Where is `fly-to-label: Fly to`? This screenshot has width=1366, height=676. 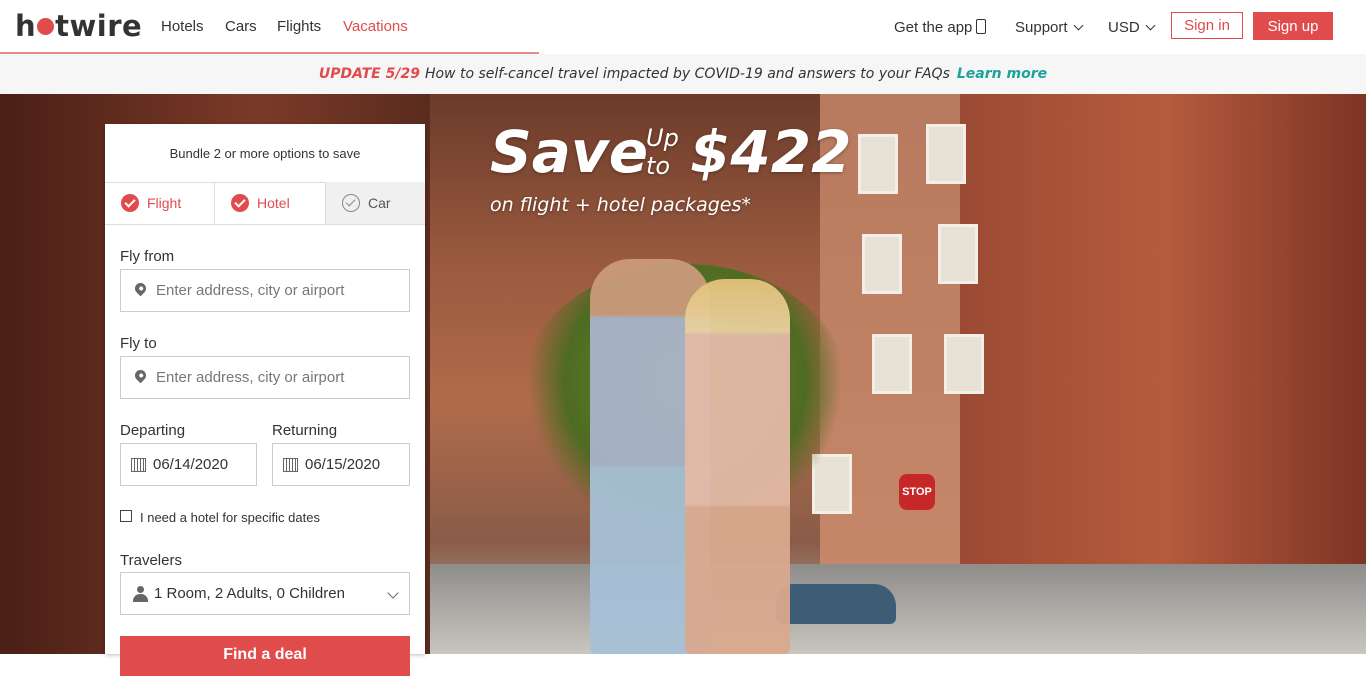
fly-to-label: Fly to is located at coordinates (138, 343).